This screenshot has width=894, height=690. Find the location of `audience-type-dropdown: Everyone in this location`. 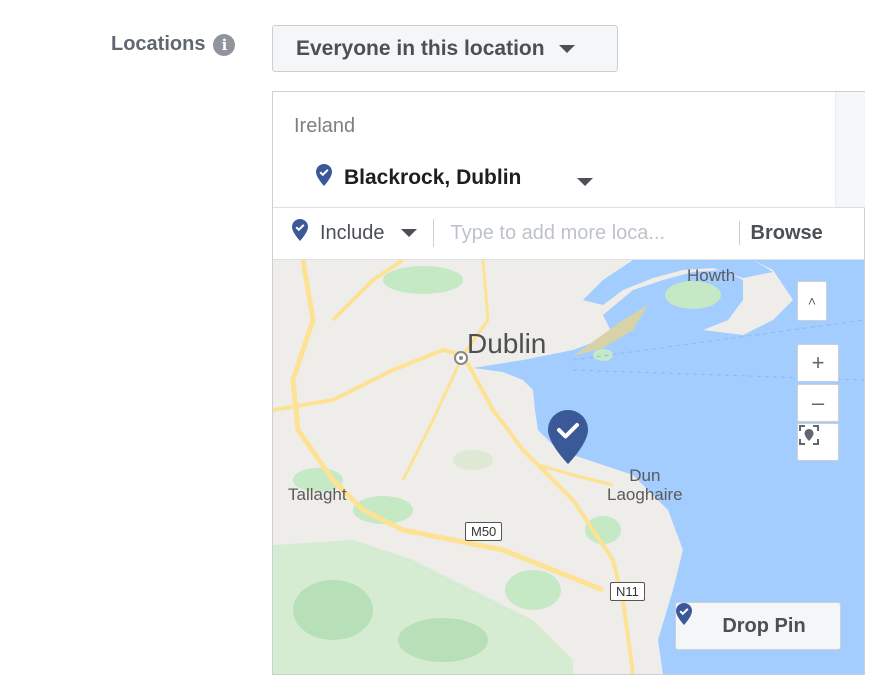

audience-type-dropdown: Everyone in this location is located at coordinates (445, 48).